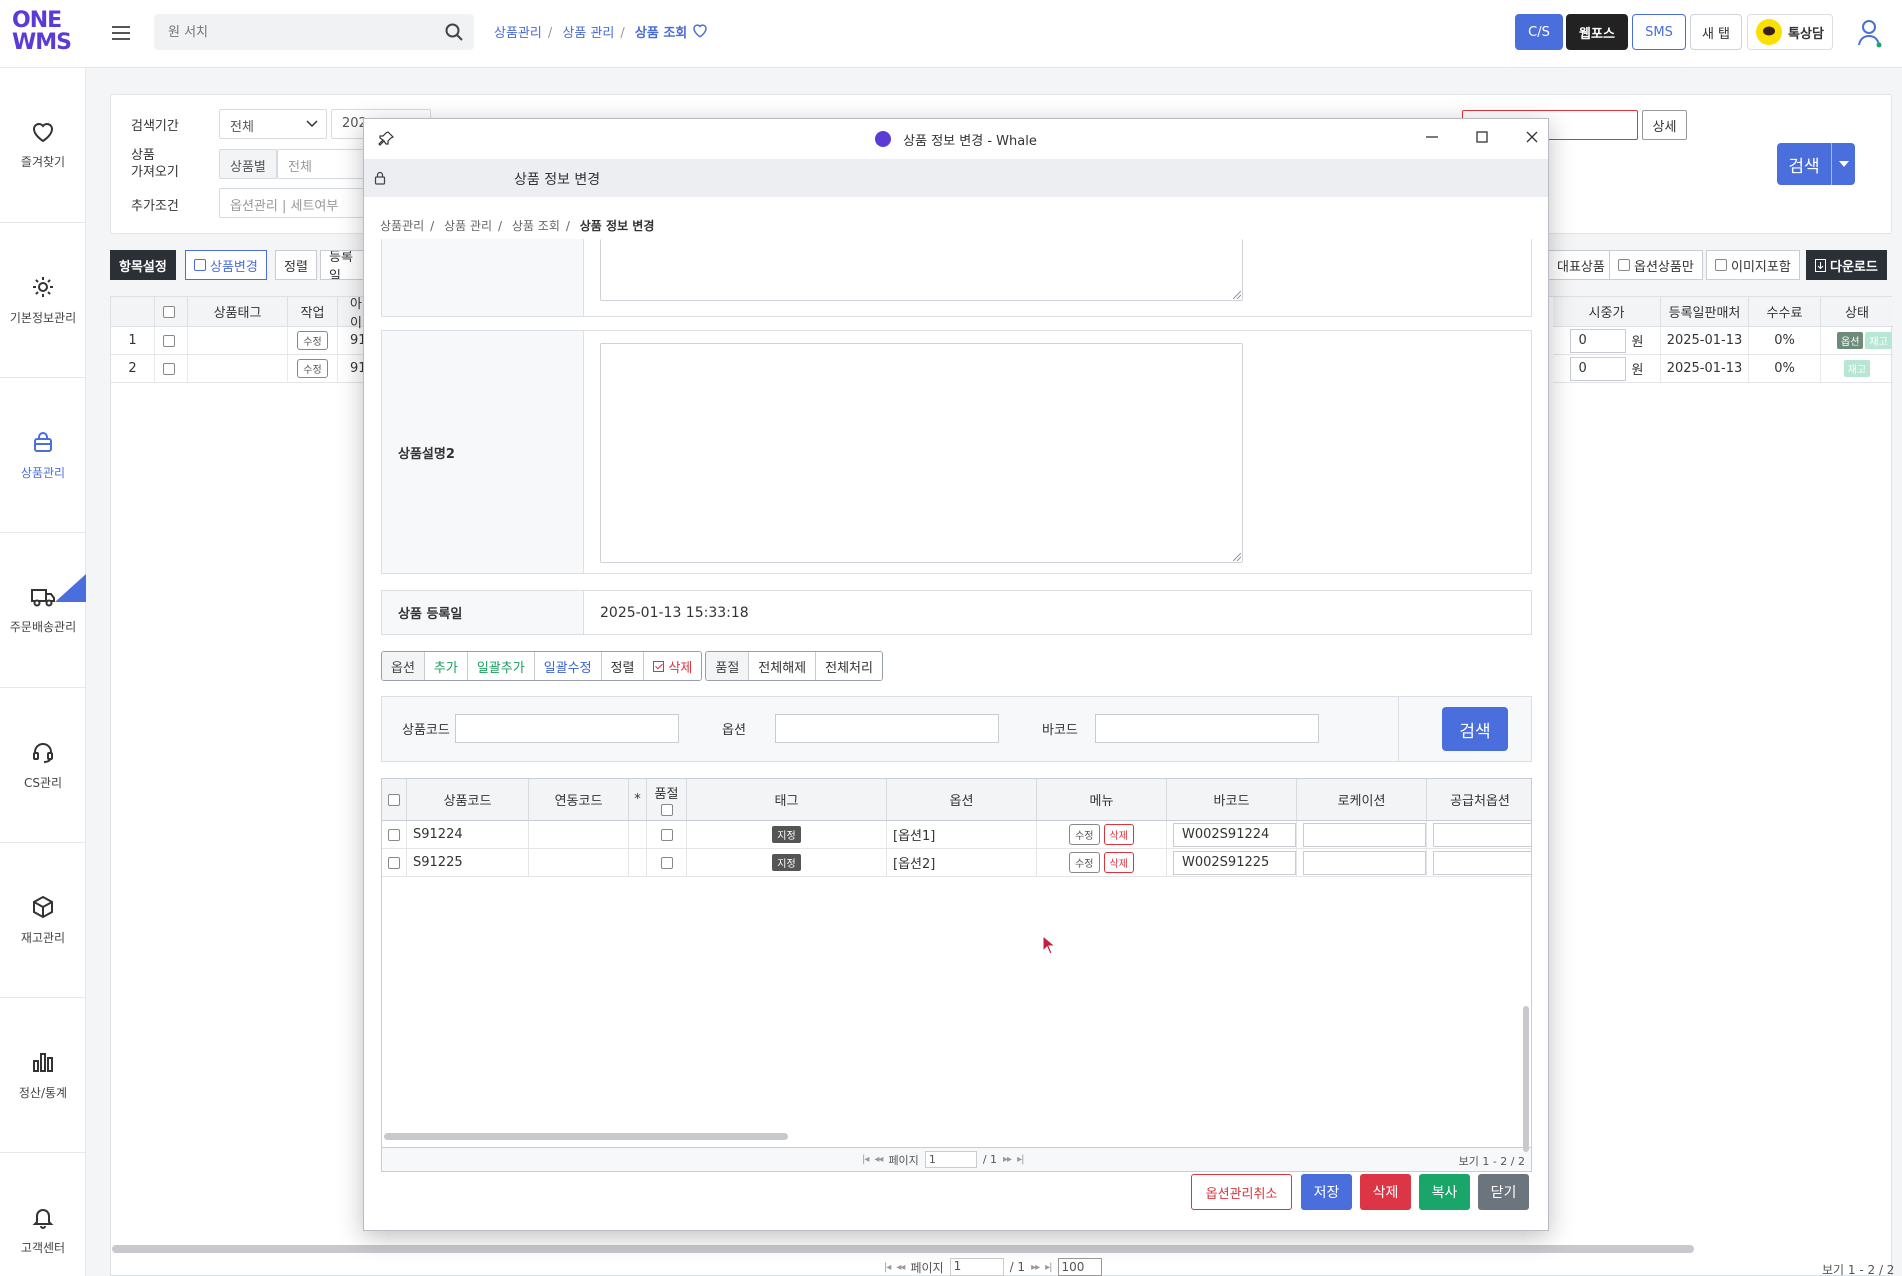 The image size is (1902, 1276). I want to click on nav-product-management: 상품관리, so click(43, 455).